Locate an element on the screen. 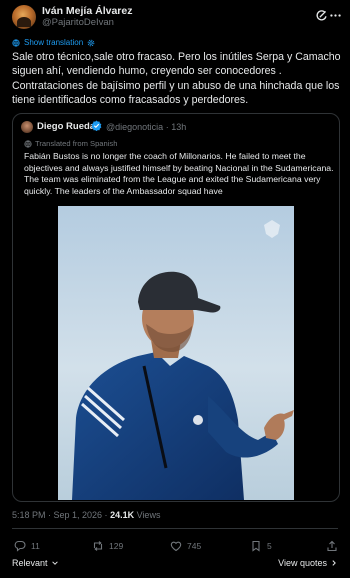 The height and width of the screenshot is (578, 350). chevron-right-icon is located at coordinates (334, 563).